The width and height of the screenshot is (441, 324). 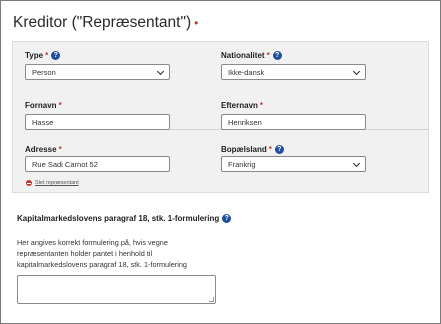 I want to click on nationalitet-select-value: Ikke-dansk, so click(x=246, y=72).